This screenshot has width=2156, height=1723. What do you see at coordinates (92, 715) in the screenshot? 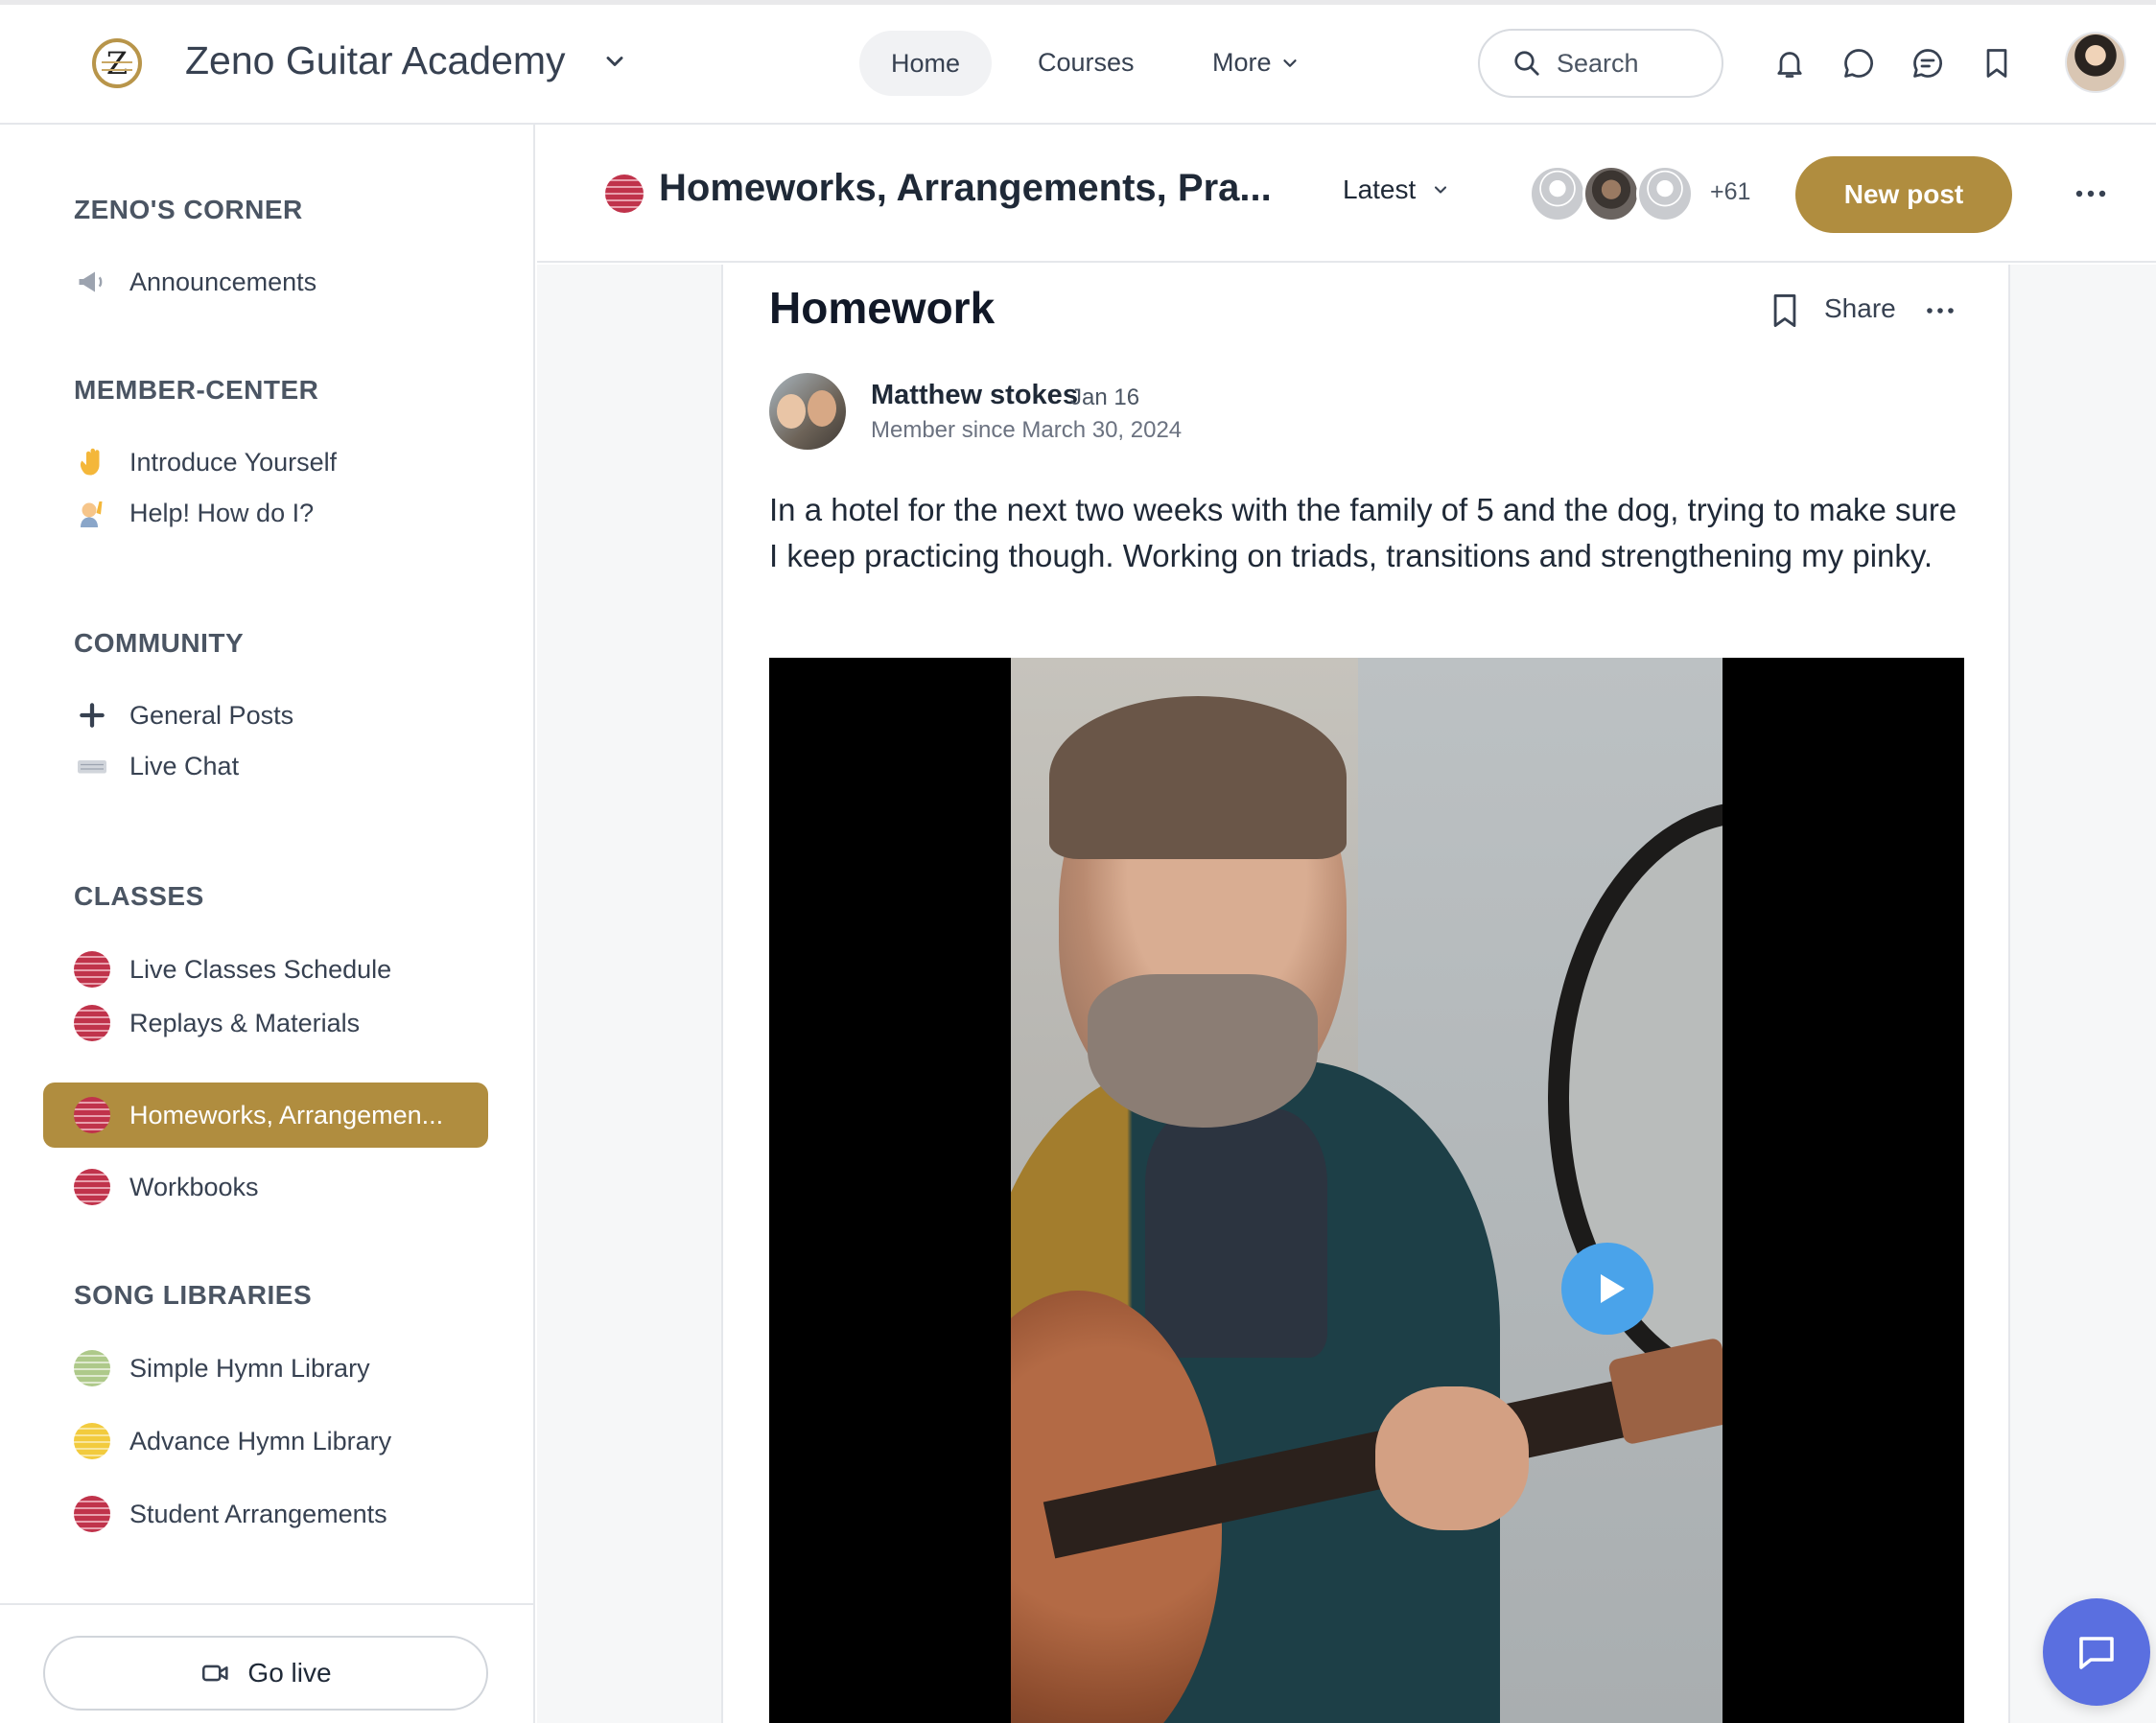
I see `plus-icon` at bounding box center [92, 715].